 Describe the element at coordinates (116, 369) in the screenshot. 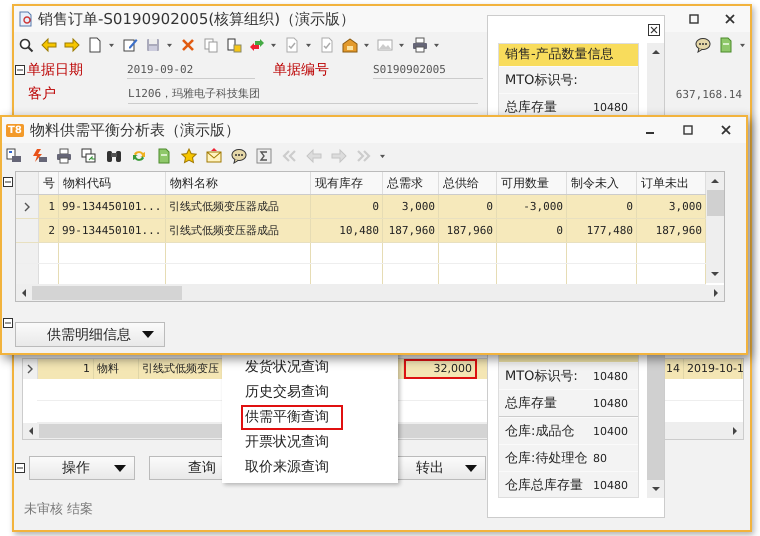

I see `table-cell: 物料` at that location.